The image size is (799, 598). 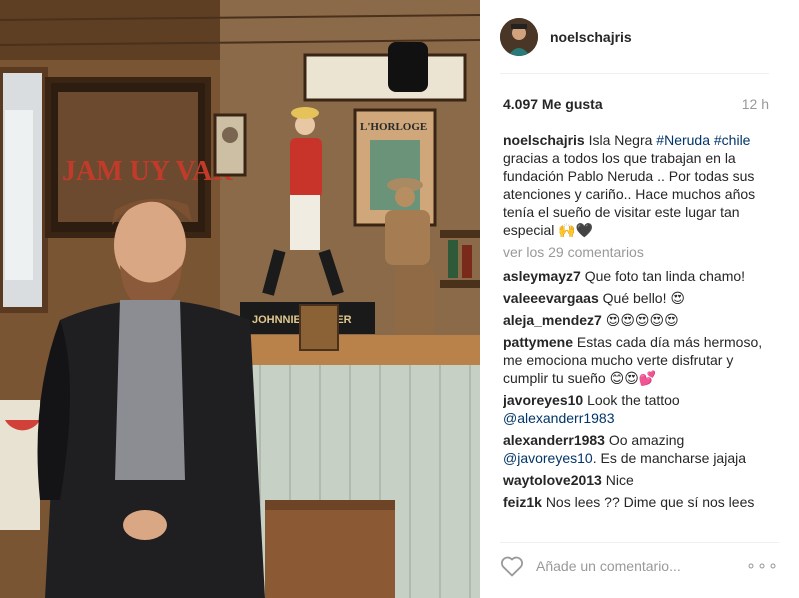 I want to click on caption-text-before: Isla Negra, so click(x=622, y=140).